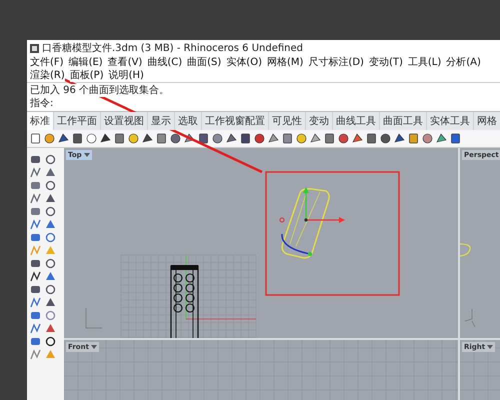  What do you see at coordinates (425, 62) in the screenshot?
I see `menu-item: 工具(L)` at bounding box center [425, 62].